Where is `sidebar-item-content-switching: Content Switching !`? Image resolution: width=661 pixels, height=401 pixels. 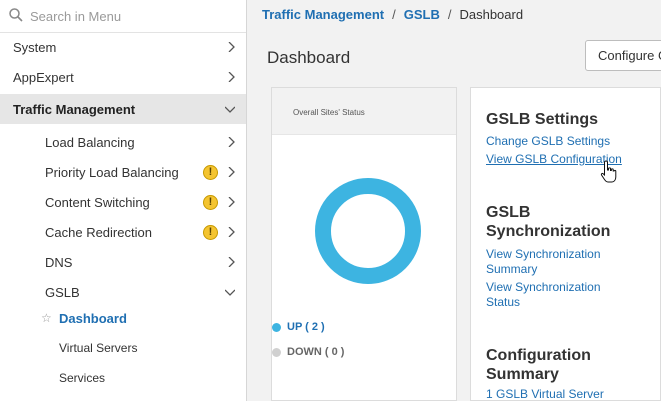 sidebar-item-content-switching: Content Switching ! is located at coordinates (123, 202).